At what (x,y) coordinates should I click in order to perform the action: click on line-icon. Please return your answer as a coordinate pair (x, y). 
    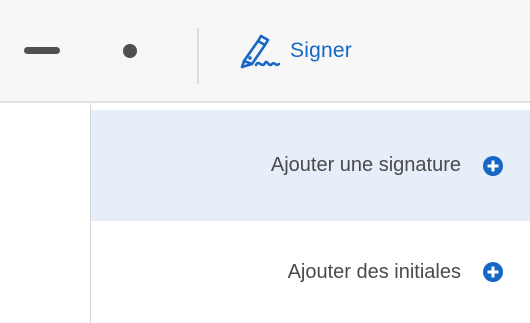
    Looking at the image, I should click on (42, 50).